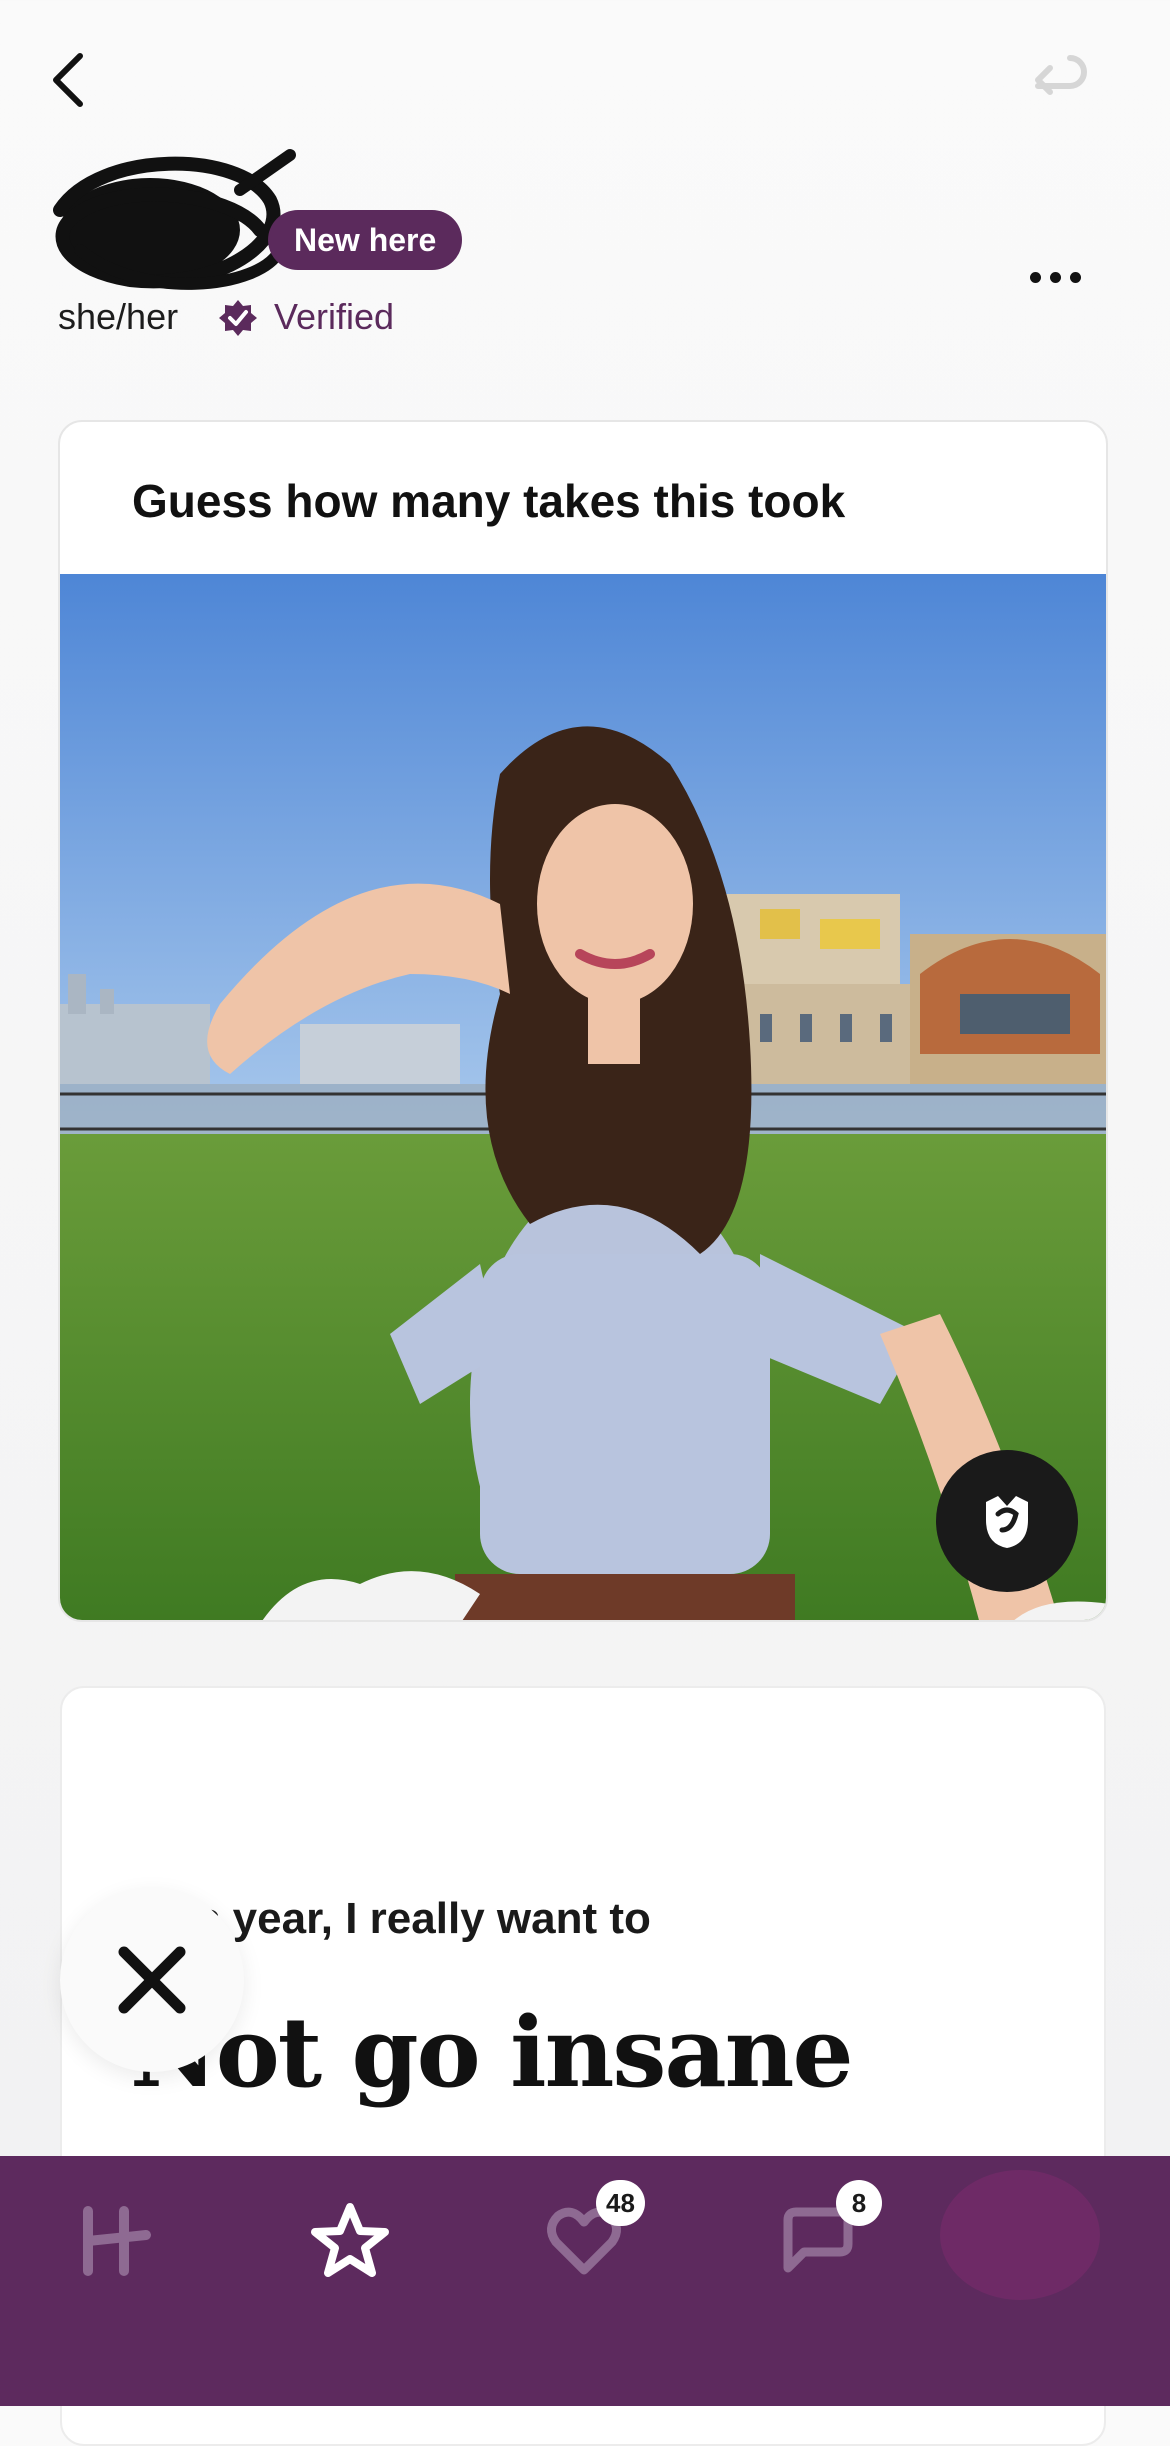 The width and height of the screenshot is (1170, 2446). I want to click on profile-avatar, so click(1020, 2235).